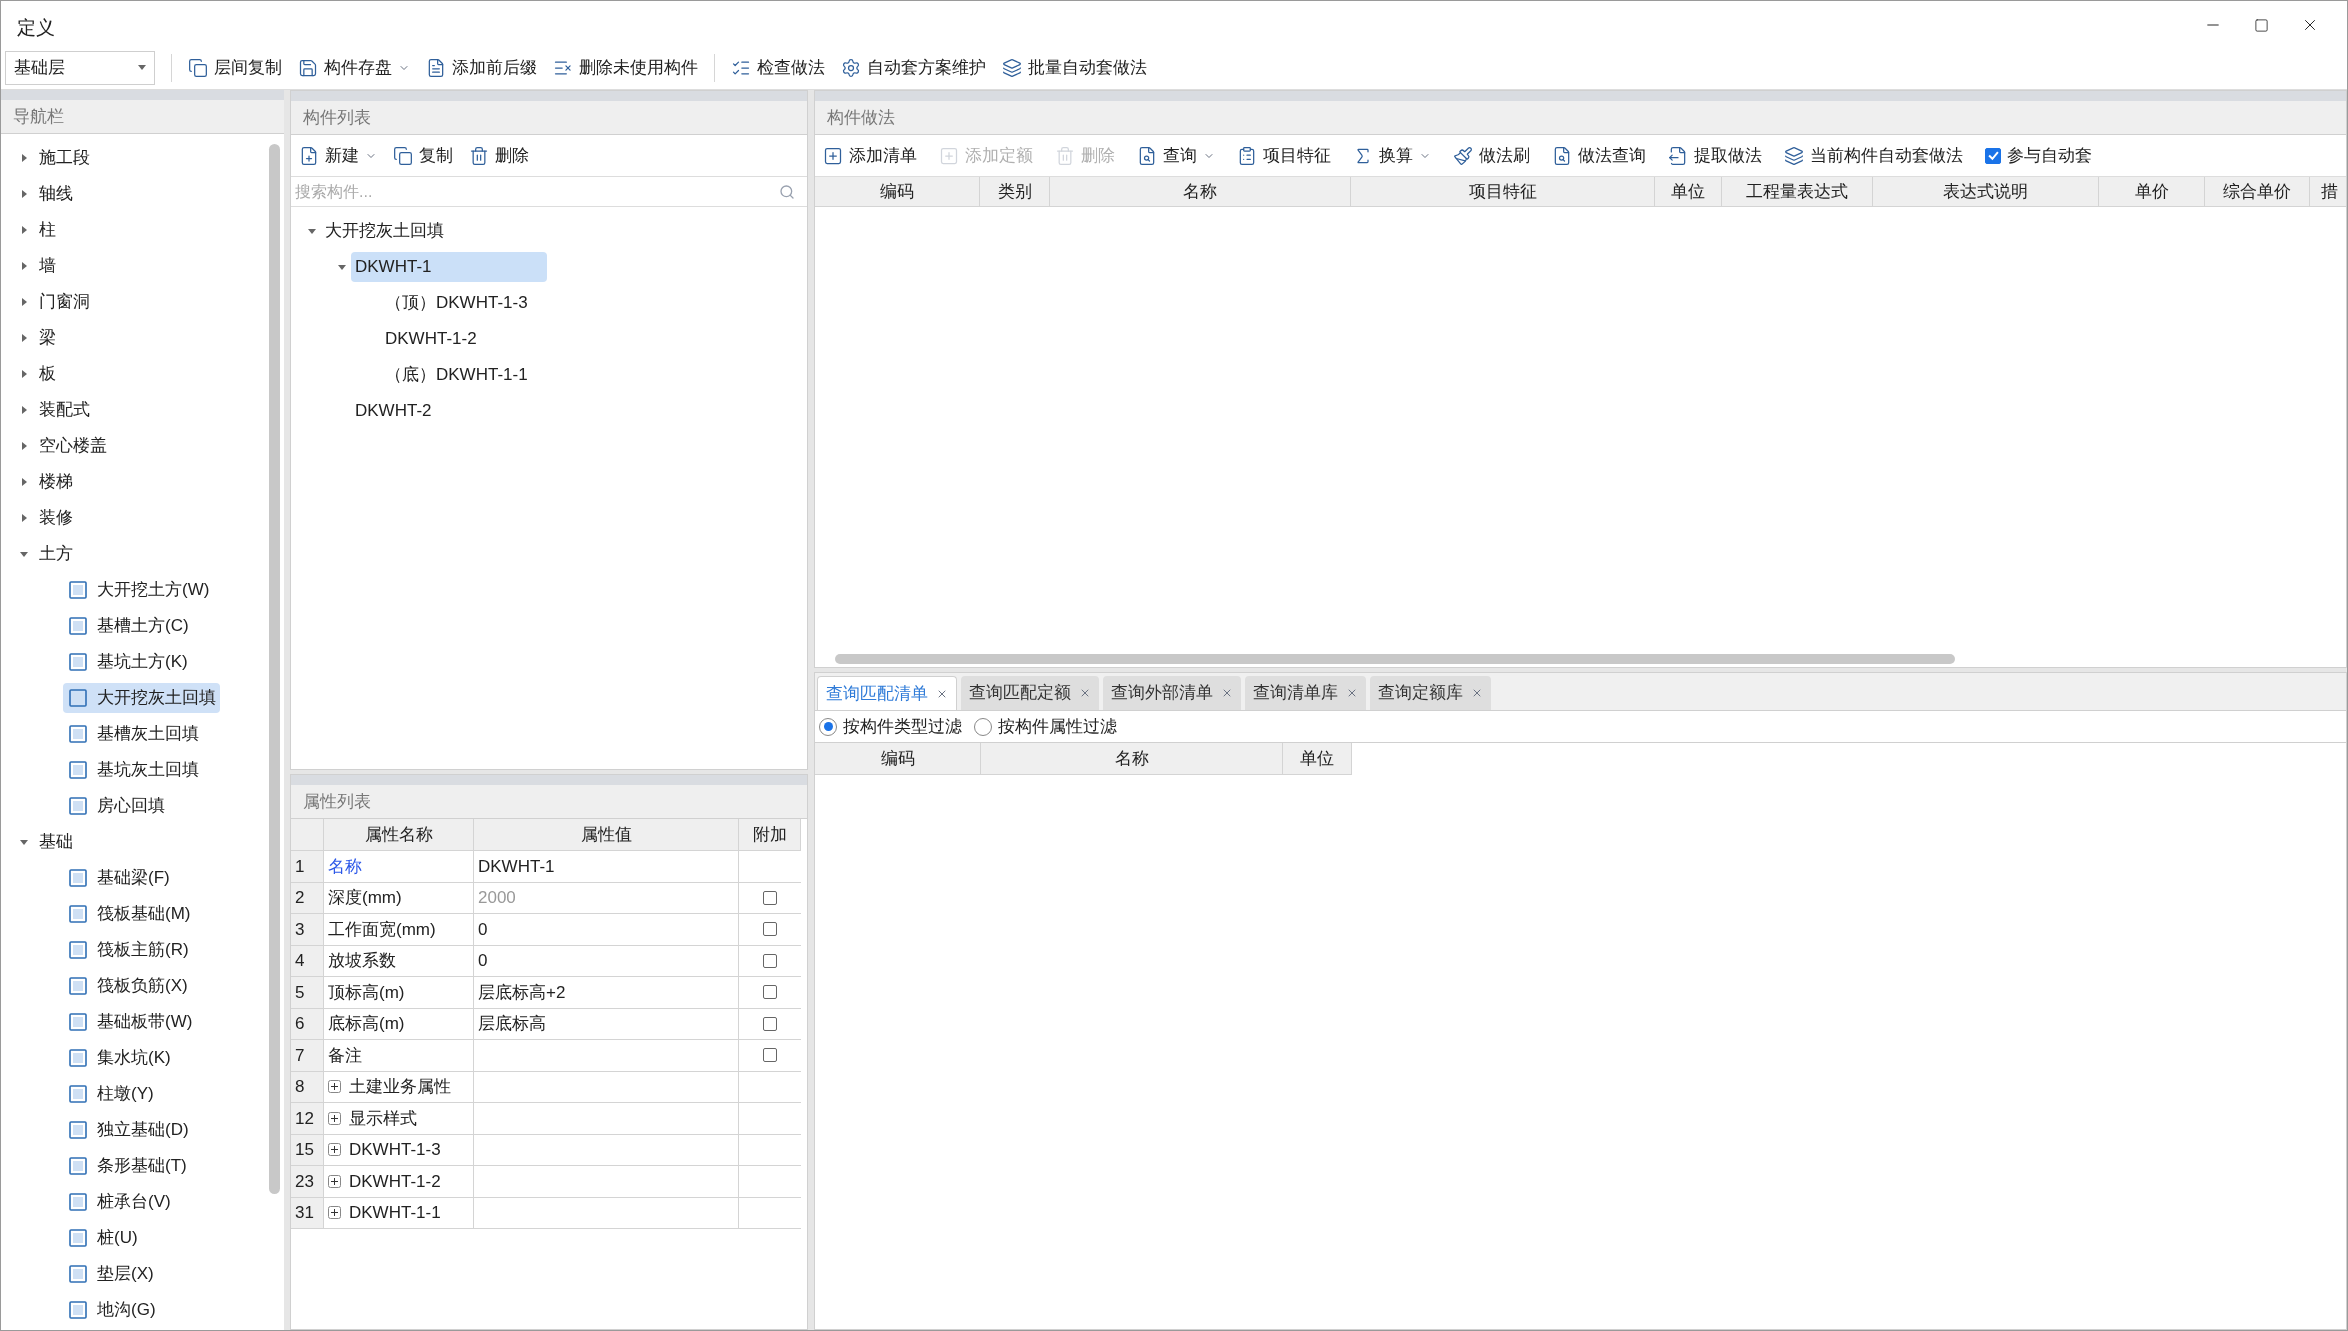 The image size is (2348, 1331). I want to click on tree-item: （底）DKWHT-1-1, so click(456, 375).